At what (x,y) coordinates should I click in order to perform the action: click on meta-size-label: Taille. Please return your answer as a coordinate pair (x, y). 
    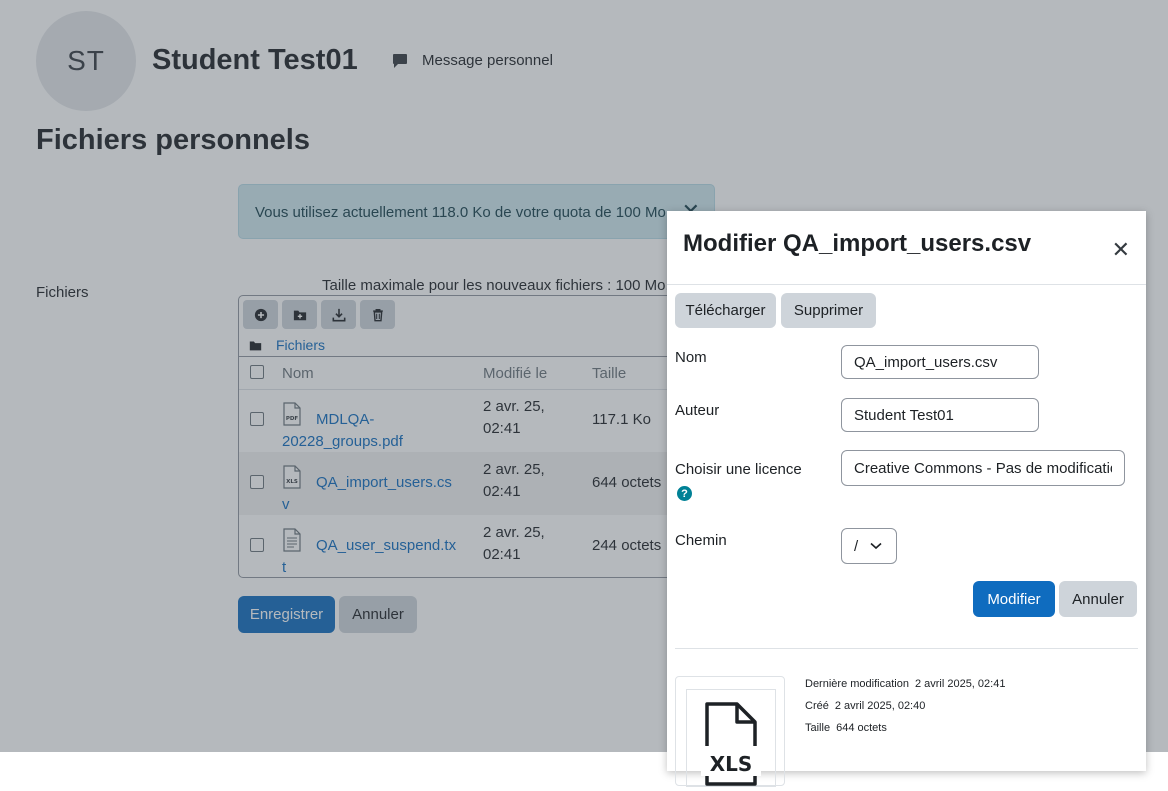
    Looking at the image, I should click on (818, 728).